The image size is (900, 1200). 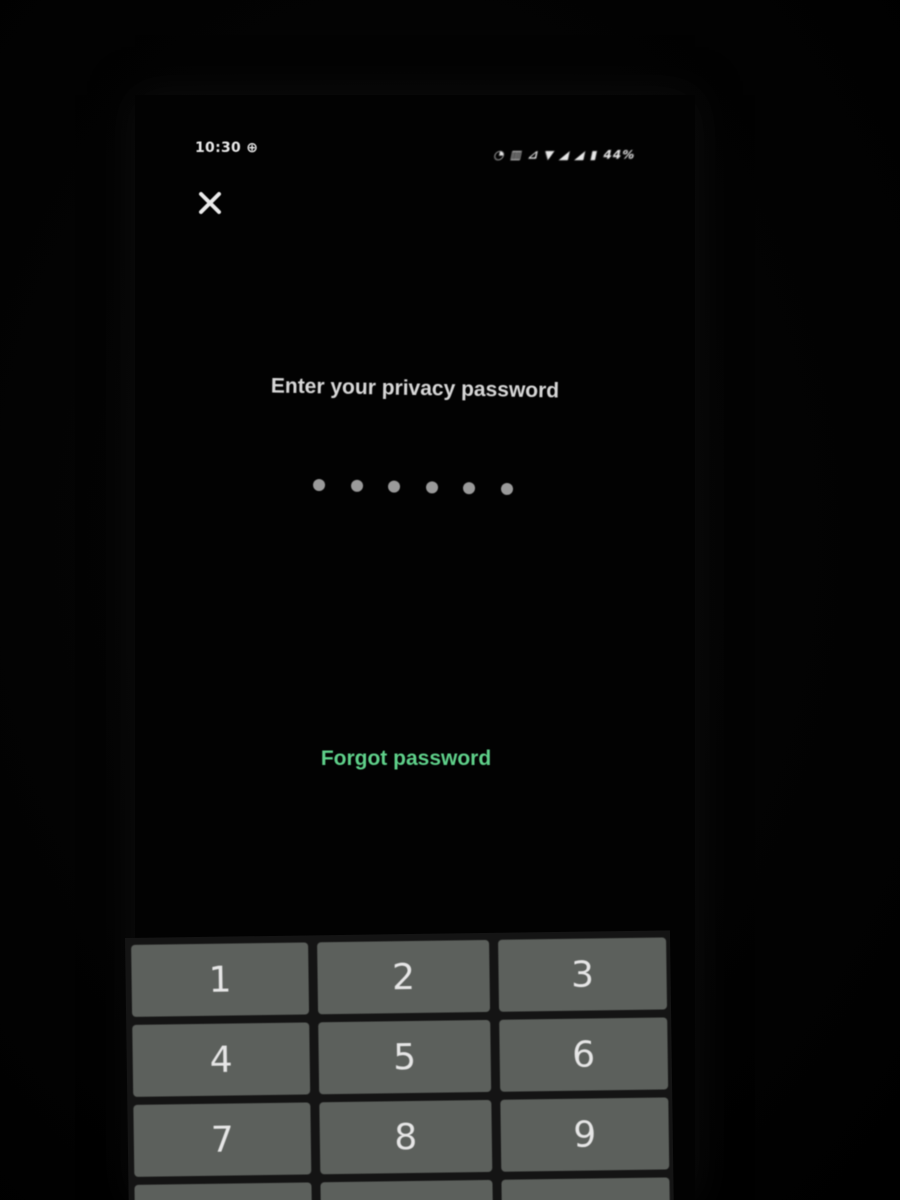 I want to click on key-8: 8, so click(x=406, y=1137).